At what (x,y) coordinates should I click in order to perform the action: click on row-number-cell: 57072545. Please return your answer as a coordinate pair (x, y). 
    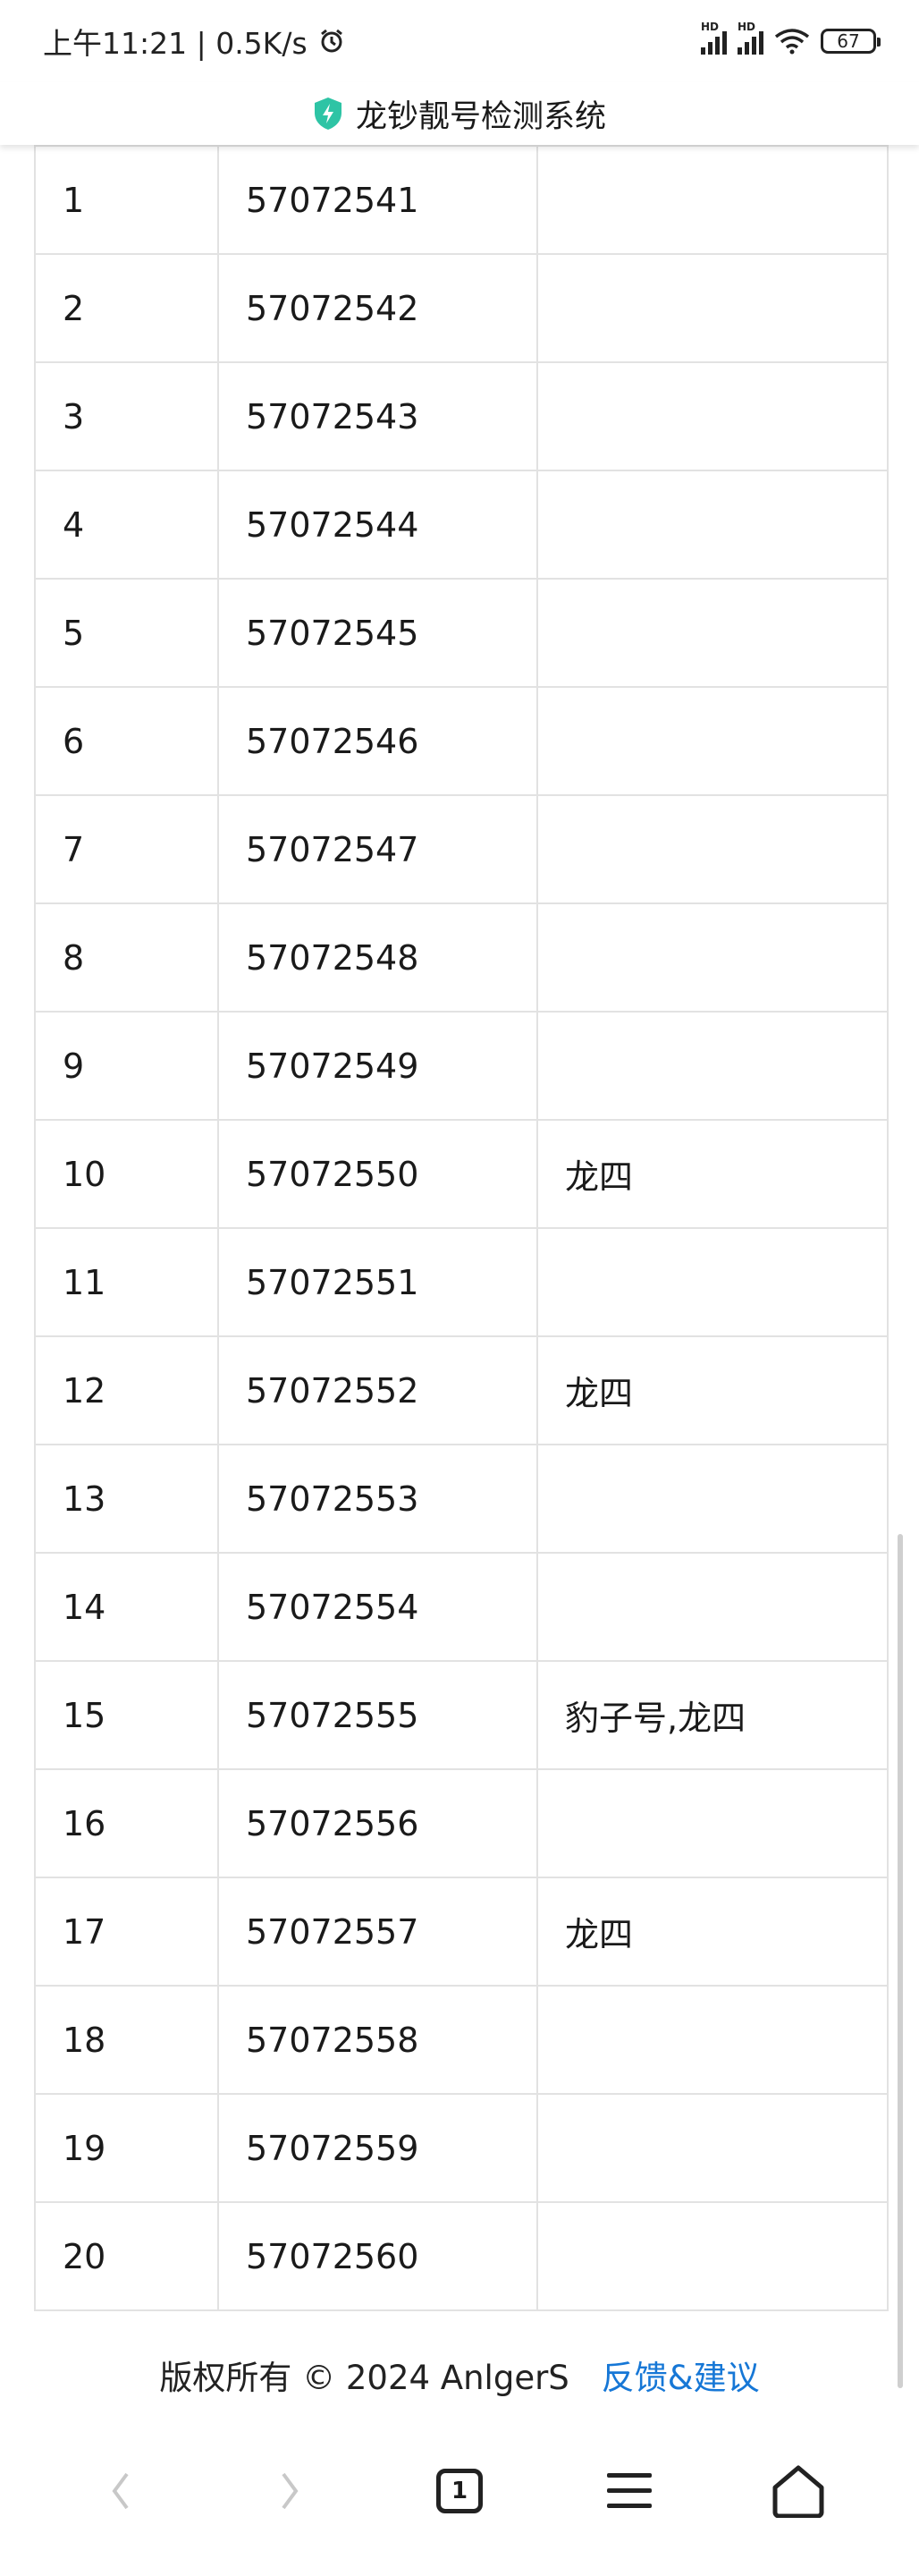
    Looking at the image, I should click on (377, 633).